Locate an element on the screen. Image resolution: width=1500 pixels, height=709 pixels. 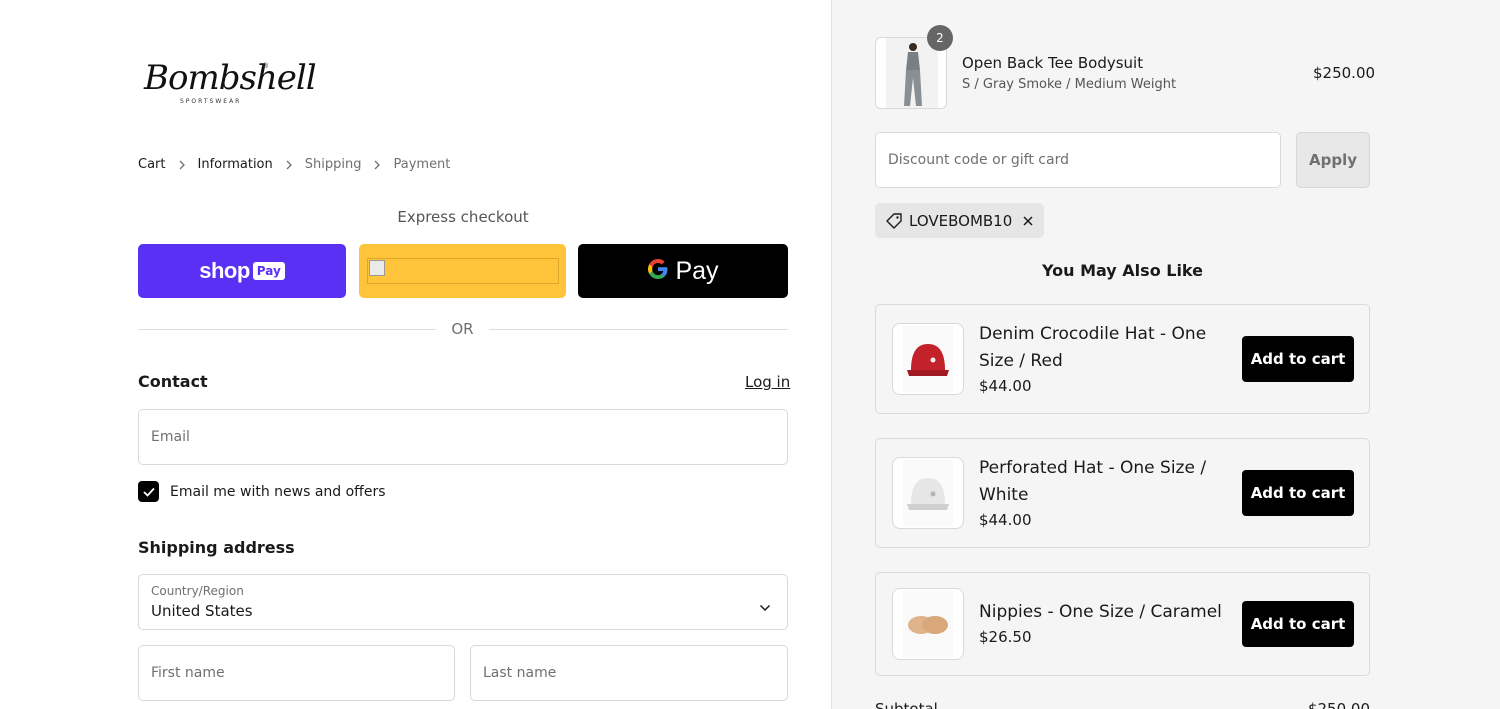
logo-subtitle: SPORTSWEAR is located at coordinates (211, 101).